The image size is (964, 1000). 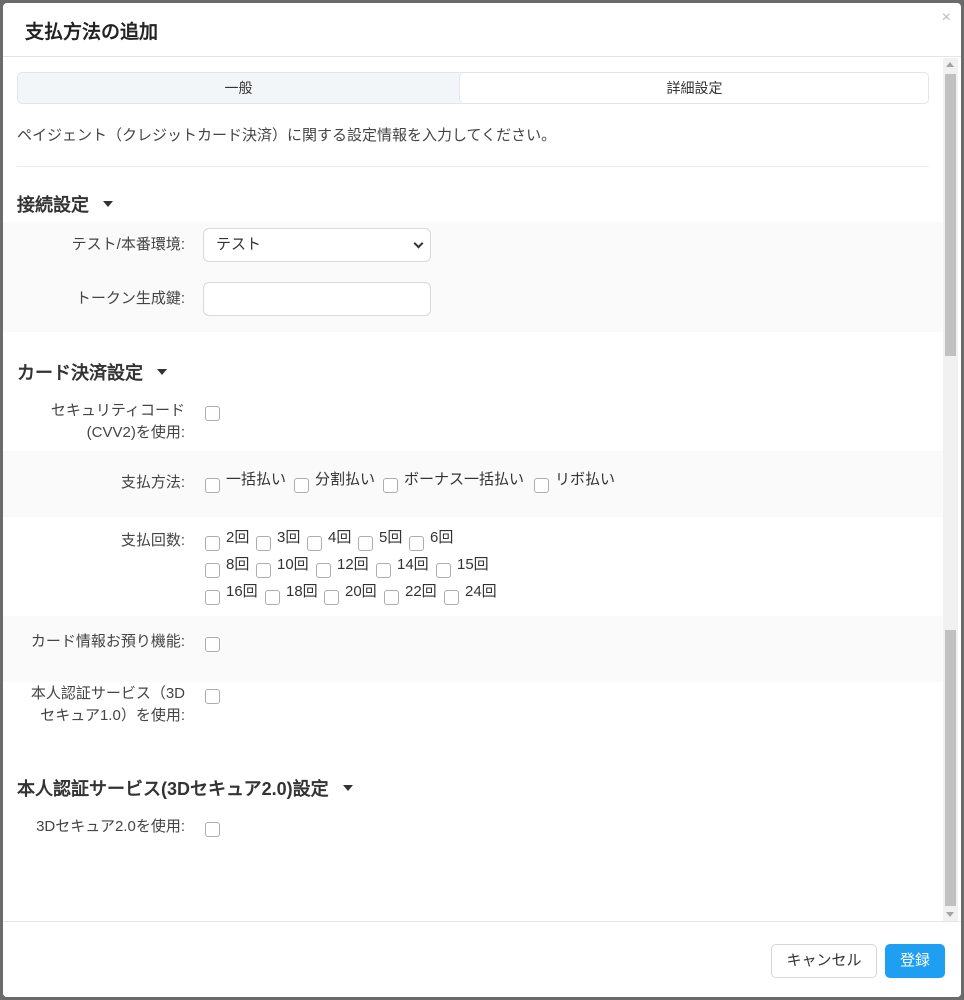 I want to click on divider, so click(x=473, y=166).